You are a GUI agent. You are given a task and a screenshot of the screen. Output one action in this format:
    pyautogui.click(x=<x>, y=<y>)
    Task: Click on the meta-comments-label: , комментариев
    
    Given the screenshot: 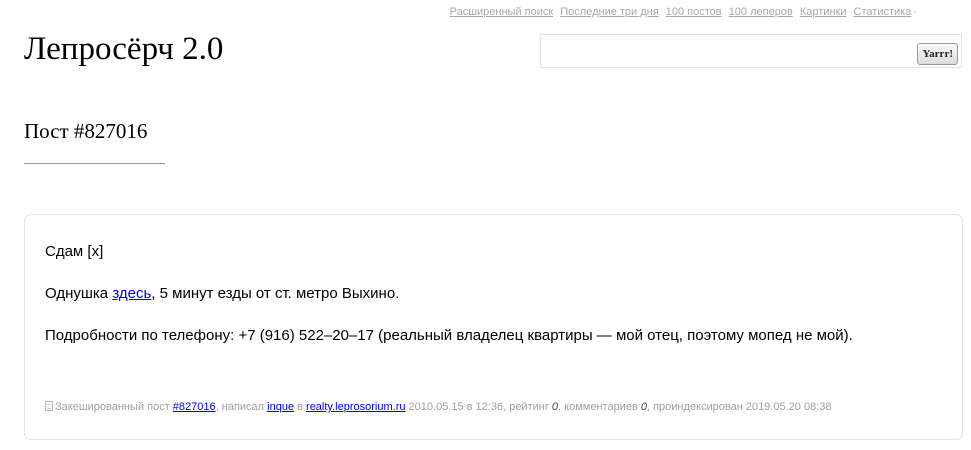 What is the action you would take?
    pyautogui.click(x=598, y=407)
    